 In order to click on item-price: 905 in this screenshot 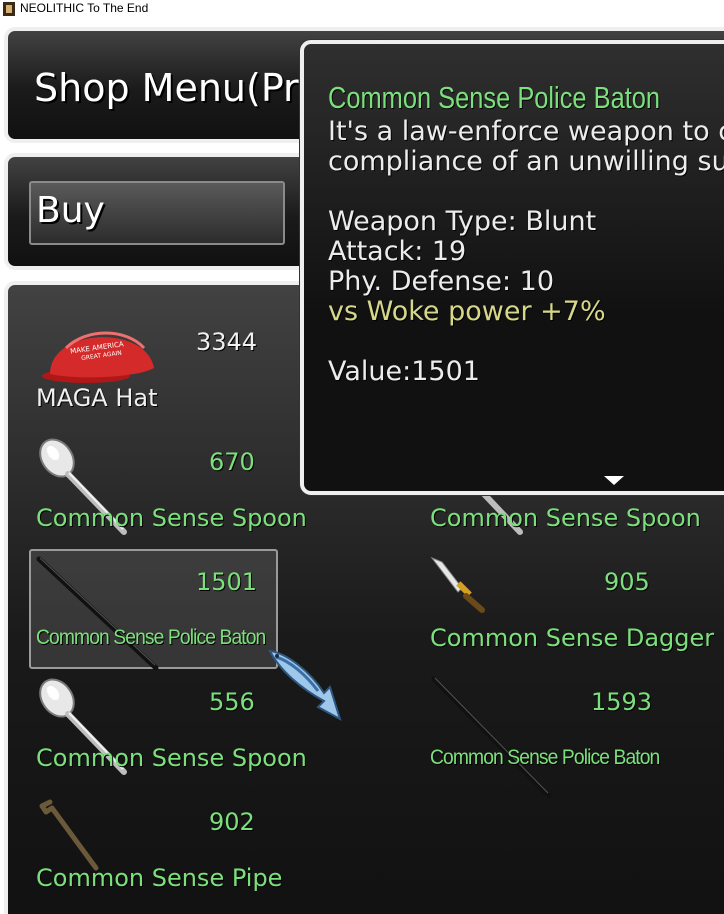, I will do `click(627, 582)`.